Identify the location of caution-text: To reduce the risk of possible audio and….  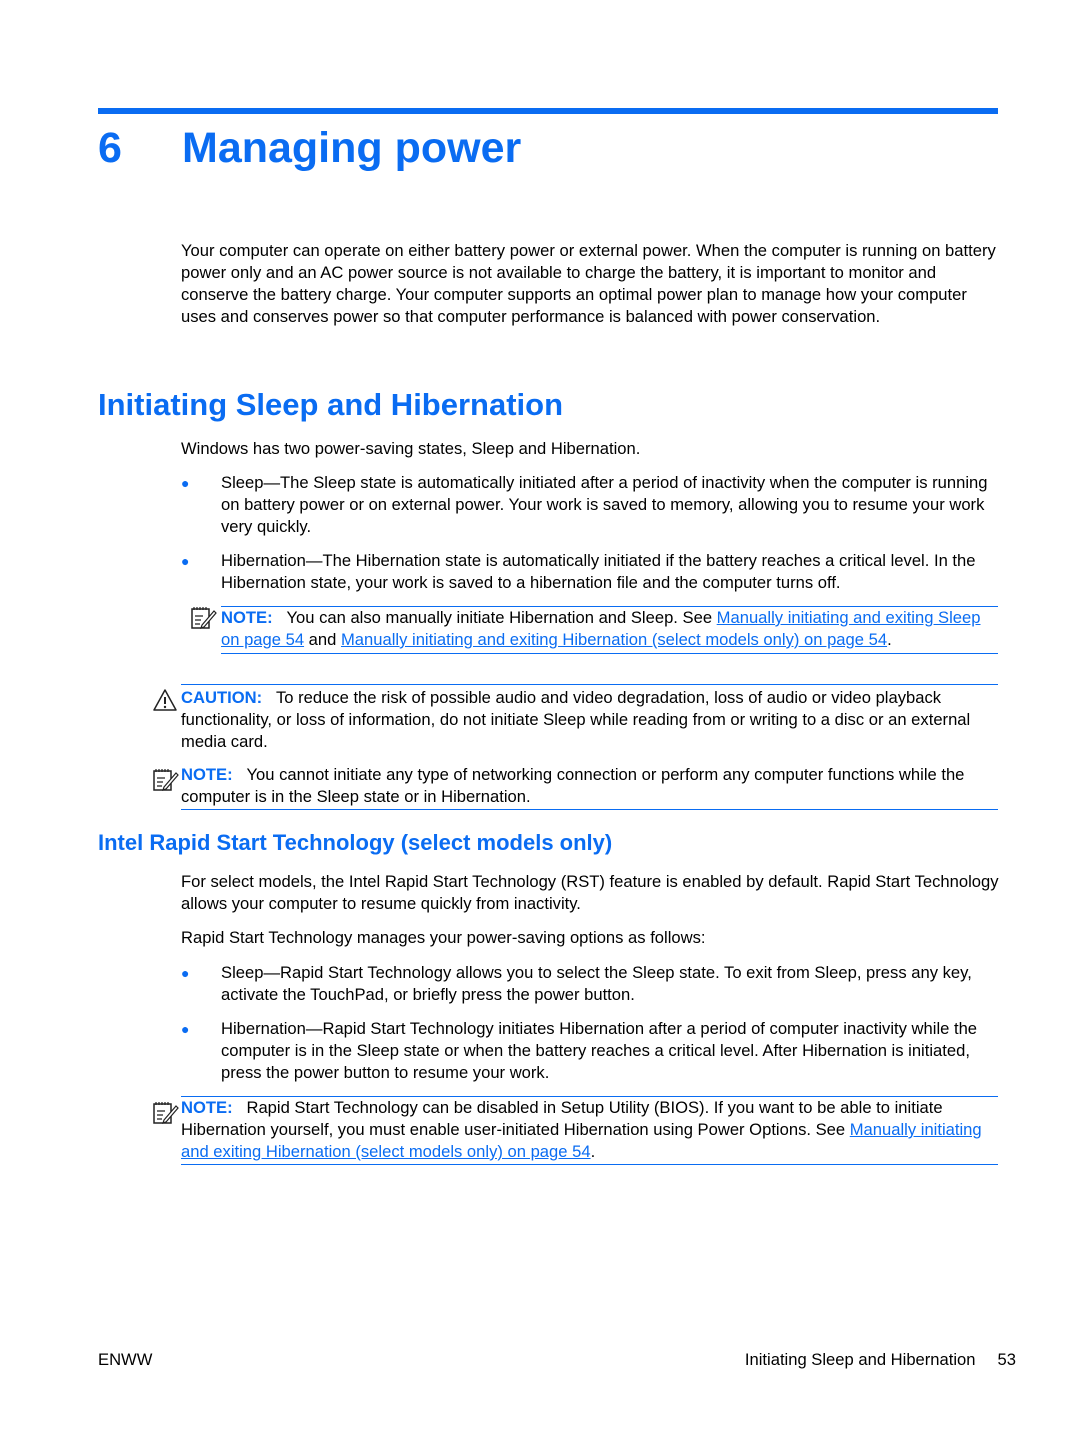
(576, 719).